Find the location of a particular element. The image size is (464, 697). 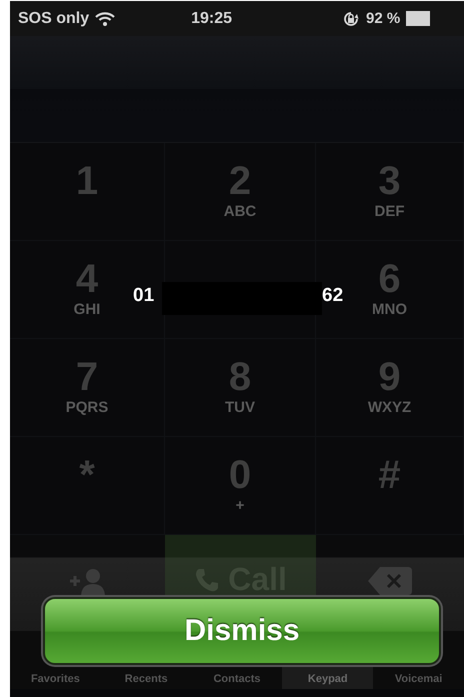

battery-percent: 92 % is located at coordinates (383, 18).